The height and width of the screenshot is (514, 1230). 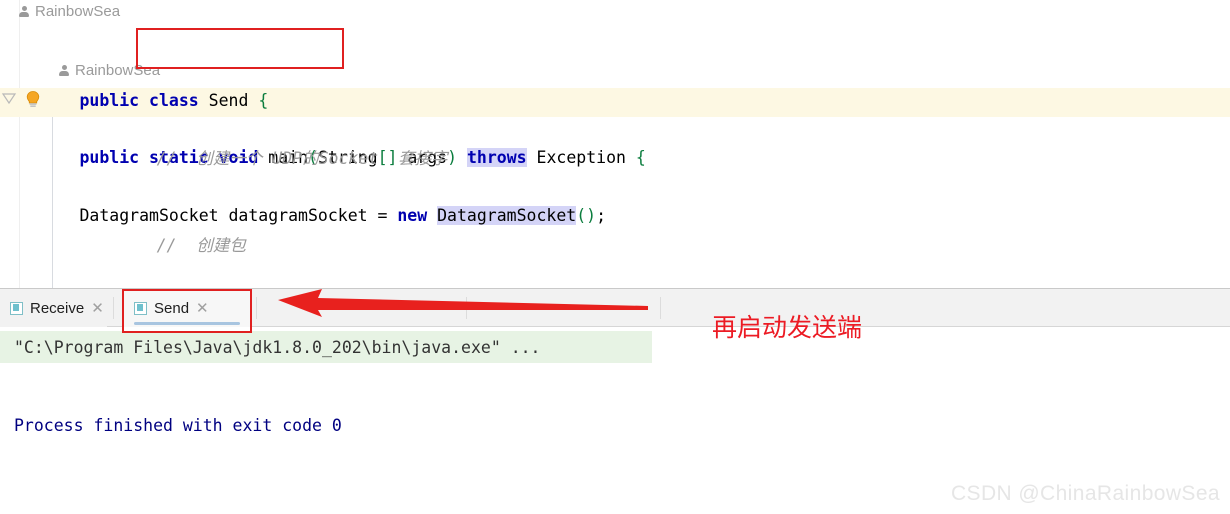 What do you see at coordinates (172, 308) in the screenshot?
I see `tab-label: Send` at bounding box center [172, 308].